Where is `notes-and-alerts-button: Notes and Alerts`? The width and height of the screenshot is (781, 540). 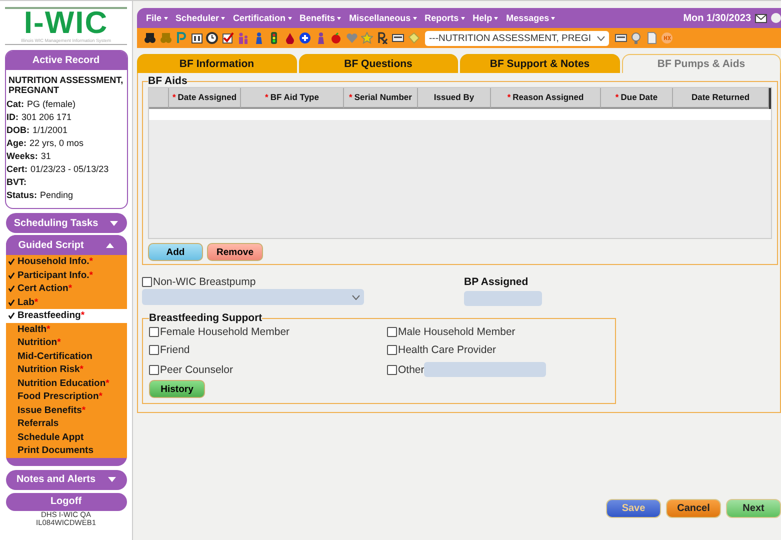
notes-and-alerts-button: Notes and Alerts is located at coordinates (66, 480).